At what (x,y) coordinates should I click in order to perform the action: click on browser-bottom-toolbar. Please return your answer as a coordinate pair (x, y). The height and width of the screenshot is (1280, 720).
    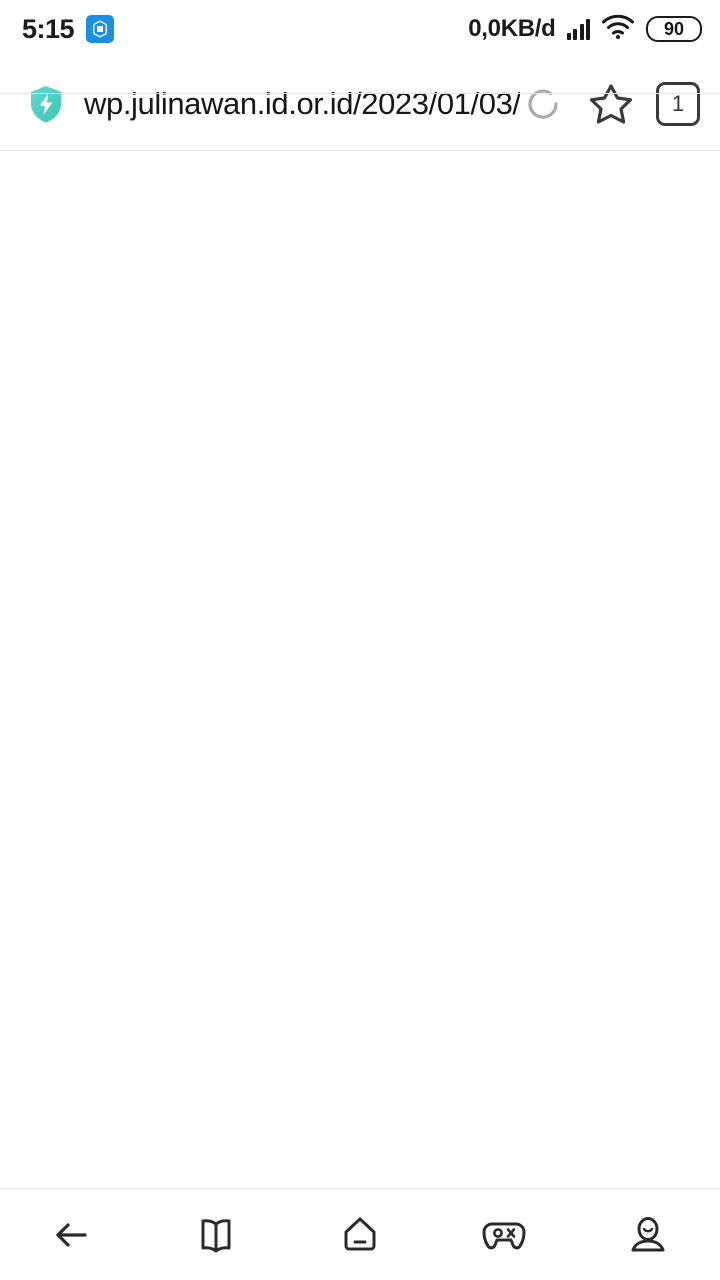
    Looking at the image, I should click on (360, 1234).